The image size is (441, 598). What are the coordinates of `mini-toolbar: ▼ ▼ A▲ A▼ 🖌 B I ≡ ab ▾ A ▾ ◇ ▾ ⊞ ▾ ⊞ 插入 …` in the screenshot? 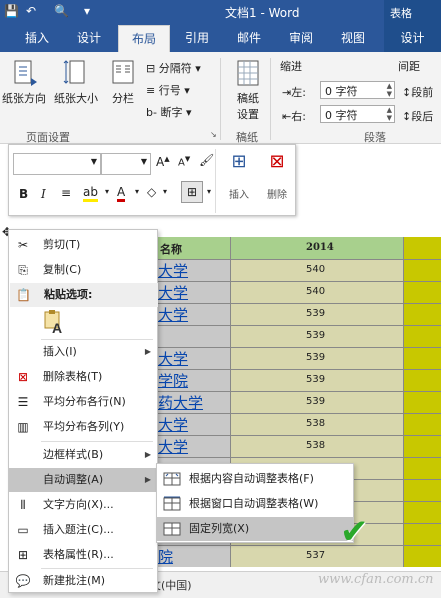 It's located at (152, 180).